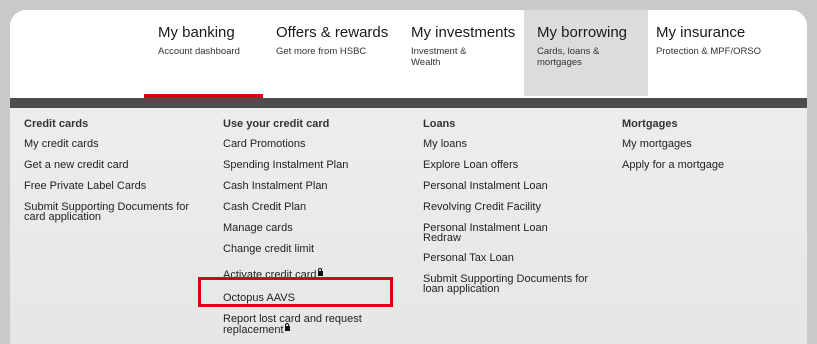 This screenshot has width=817, height=344. What do you see at coordinates (510, 144) in the screenshot?
I see `link-my-loans: My loans` at bounding box center [510, 144].